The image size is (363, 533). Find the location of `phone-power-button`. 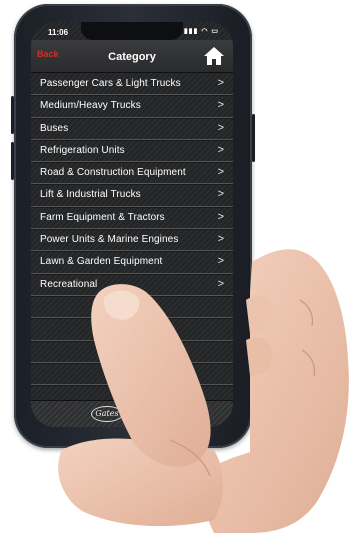

phone-power-button is located at coordinates (253, 138).